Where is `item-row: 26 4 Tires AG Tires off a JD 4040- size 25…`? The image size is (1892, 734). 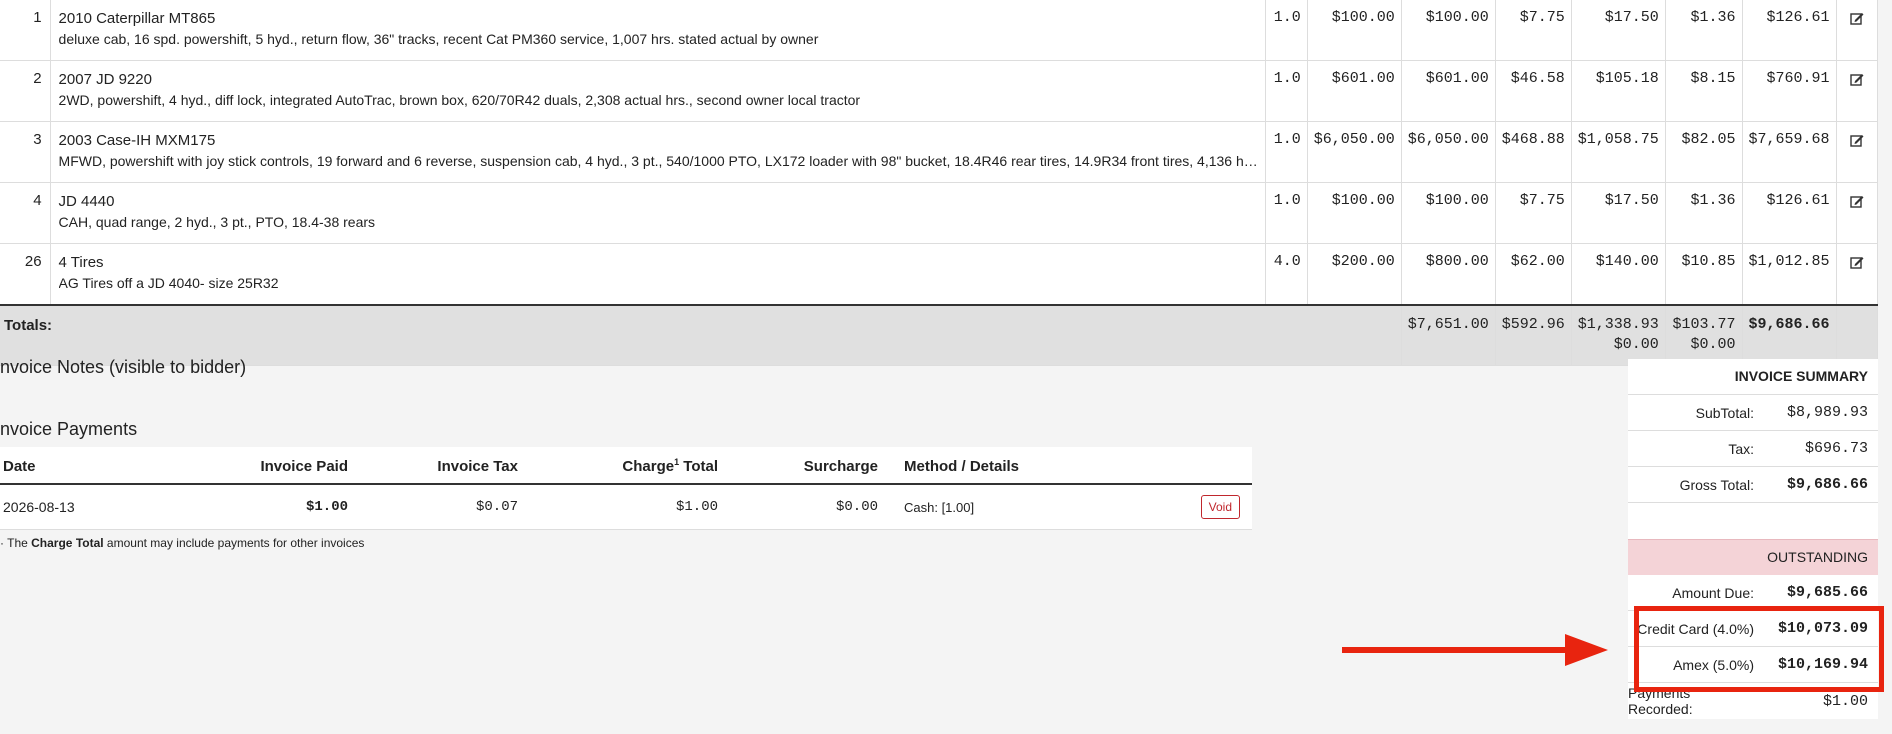 item-row: 26 4 Tires AG Tires off a JD 4040- size 25… is located at coordinates (939, 274).